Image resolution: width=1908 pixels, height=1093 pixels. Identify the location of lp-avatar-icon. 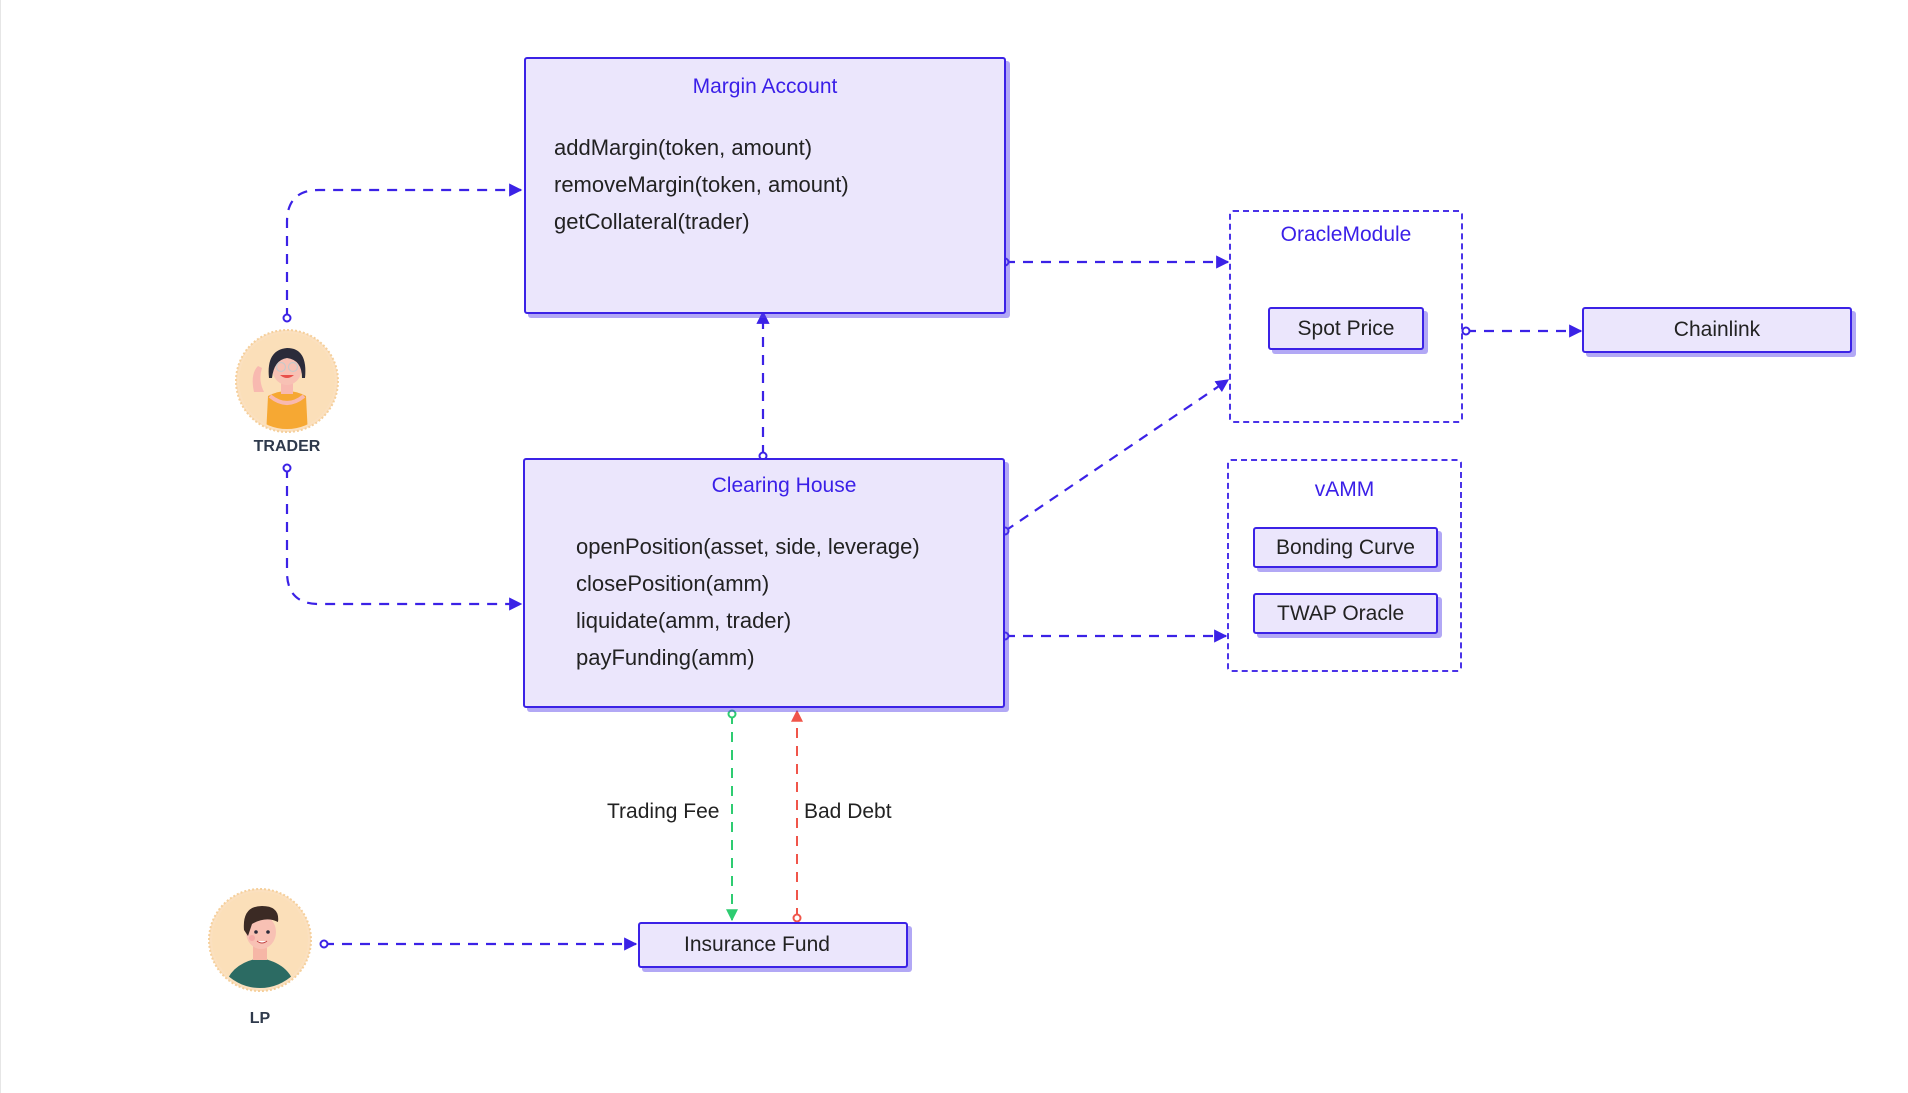
(260, 940).